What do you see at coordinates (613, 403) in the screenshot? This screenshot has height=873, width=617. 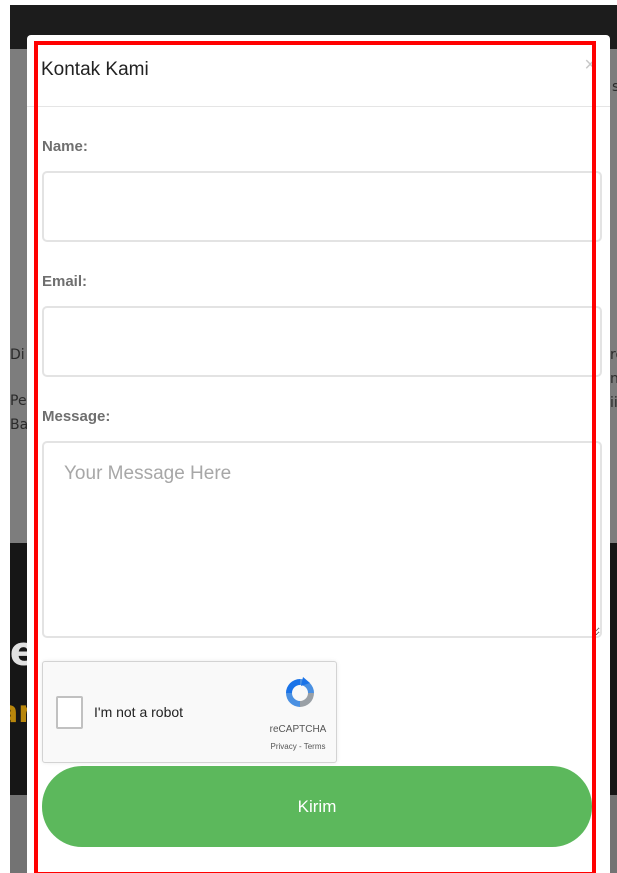 I see `background-text-fragment: ii` at bounding box center [613, 403].